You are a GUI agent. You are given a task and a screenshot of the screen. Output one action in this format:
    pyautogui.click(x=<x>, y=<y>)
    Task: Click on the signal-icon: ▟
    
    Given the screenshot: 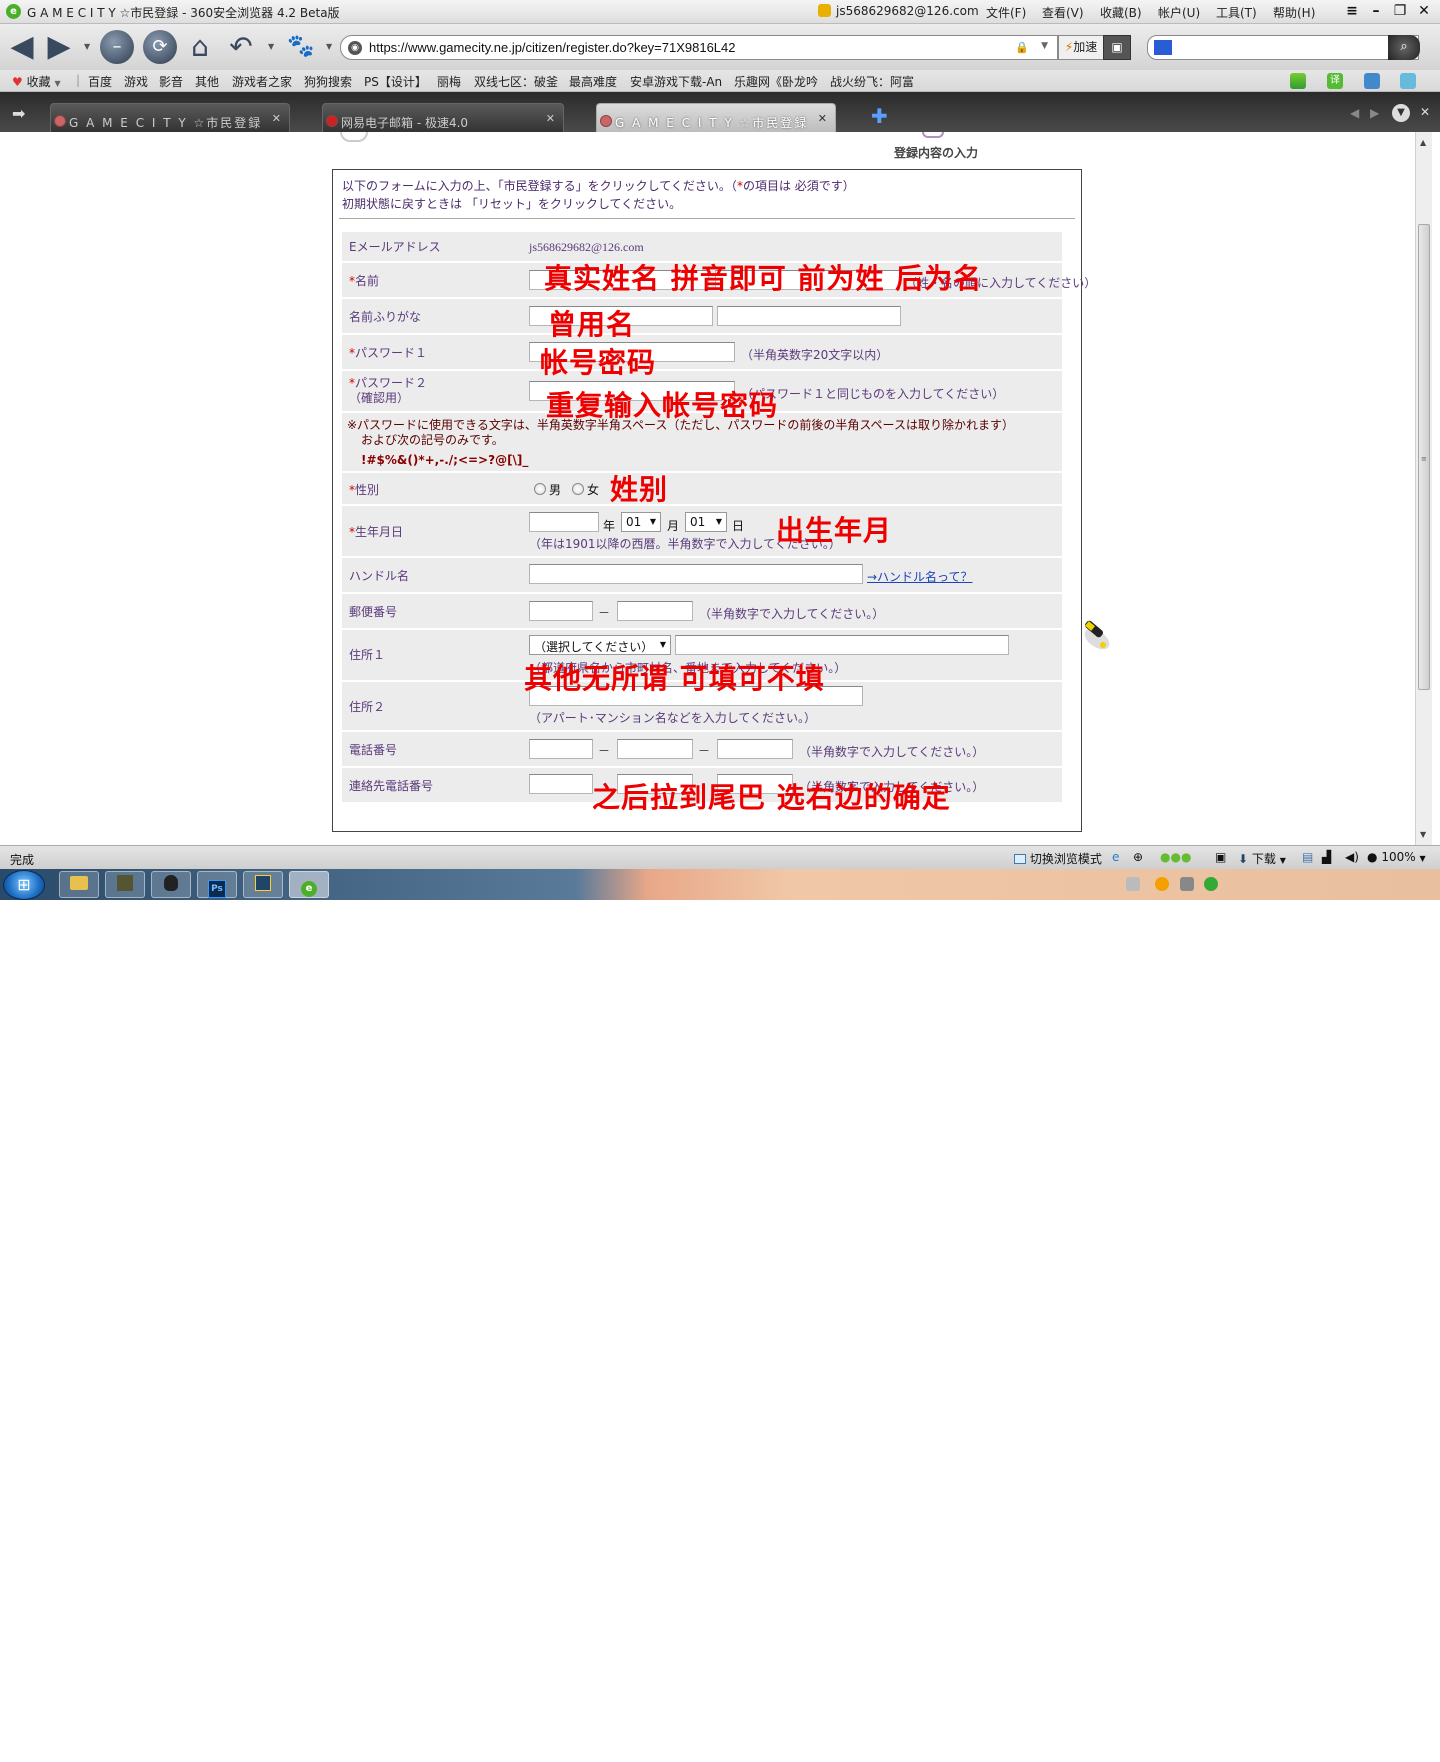 What is the action you would take?
    pyautogui.click(x=1326, y=857)
    